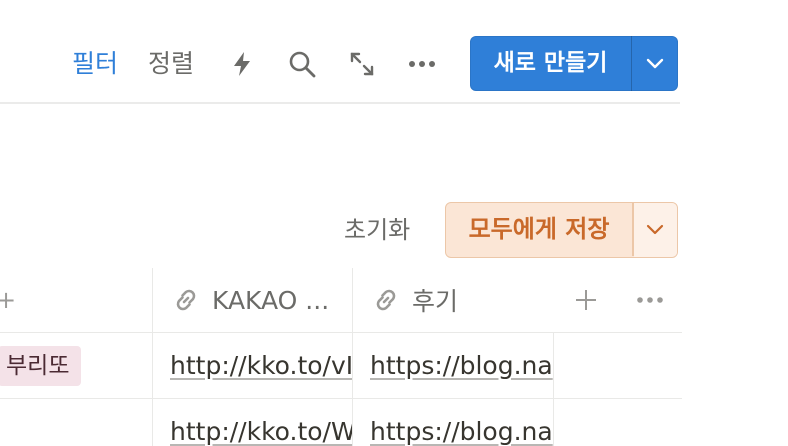 The height and width of the screenshot is (446, 788). I want to click on select-tag: 부리또, so click(41, 366).